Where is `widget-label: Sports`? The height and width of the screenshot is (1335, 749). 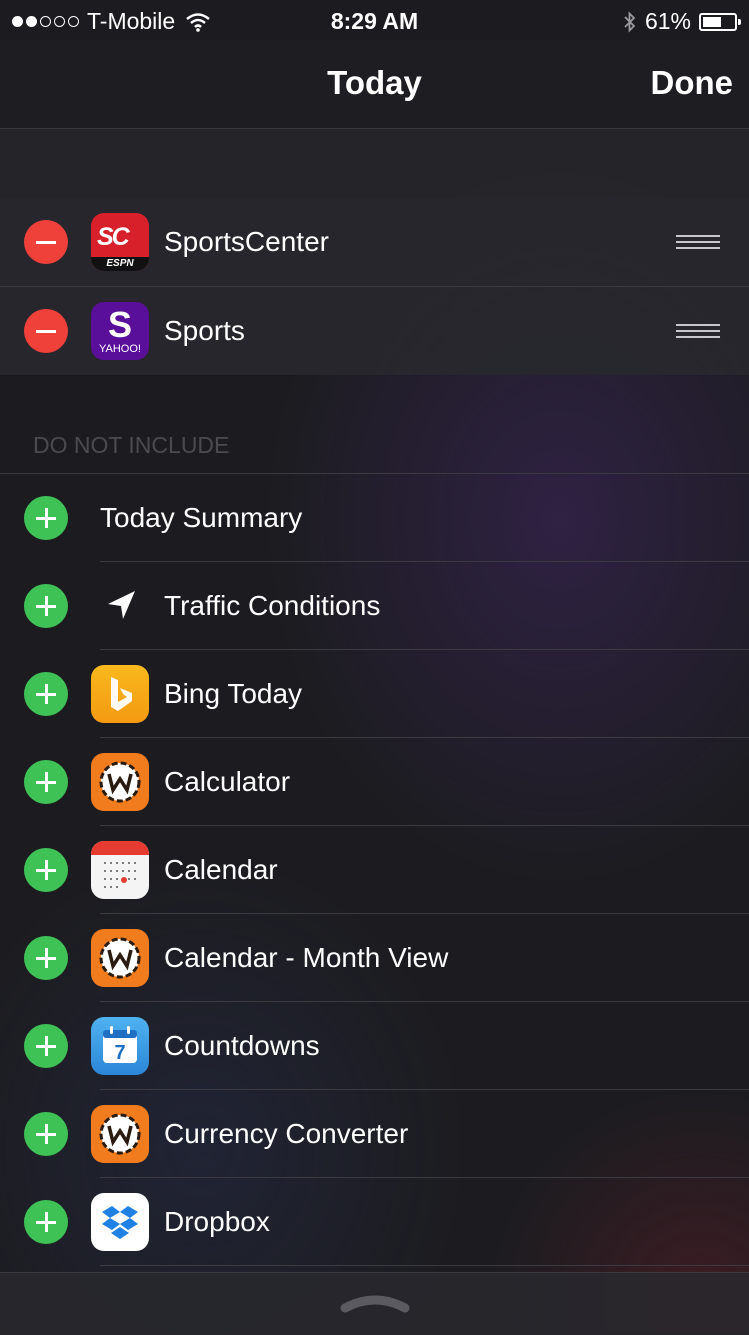 widget-label: Sports is located at coordinates (204, 330).